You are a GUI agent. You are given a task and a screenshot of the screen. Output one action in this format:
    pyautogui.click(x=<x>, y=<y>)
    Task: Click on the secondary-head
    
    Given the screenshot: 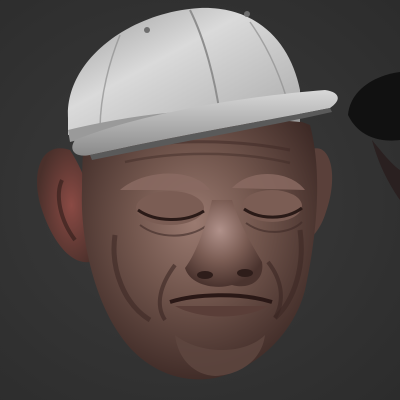 What is the action you would take?
    pyautogui.click(x=374, y=136)
    